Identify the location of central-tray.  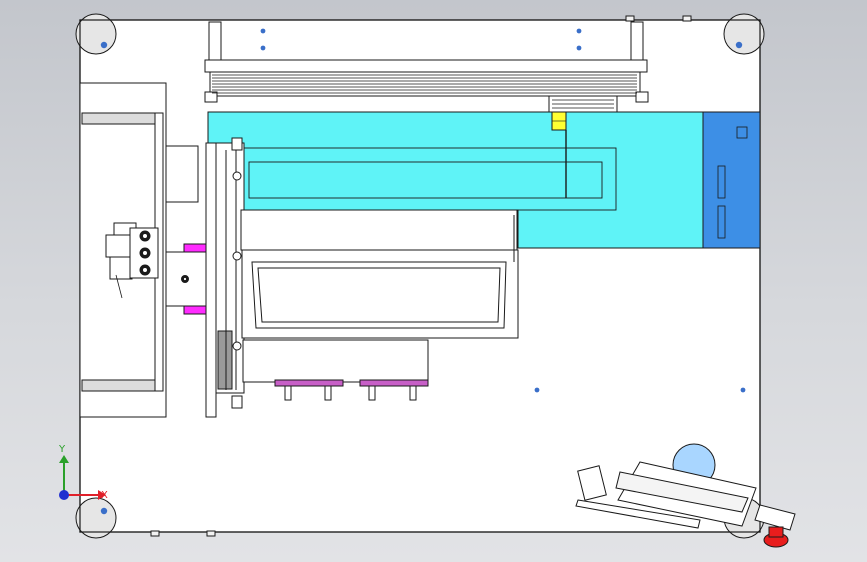
(379, 274).